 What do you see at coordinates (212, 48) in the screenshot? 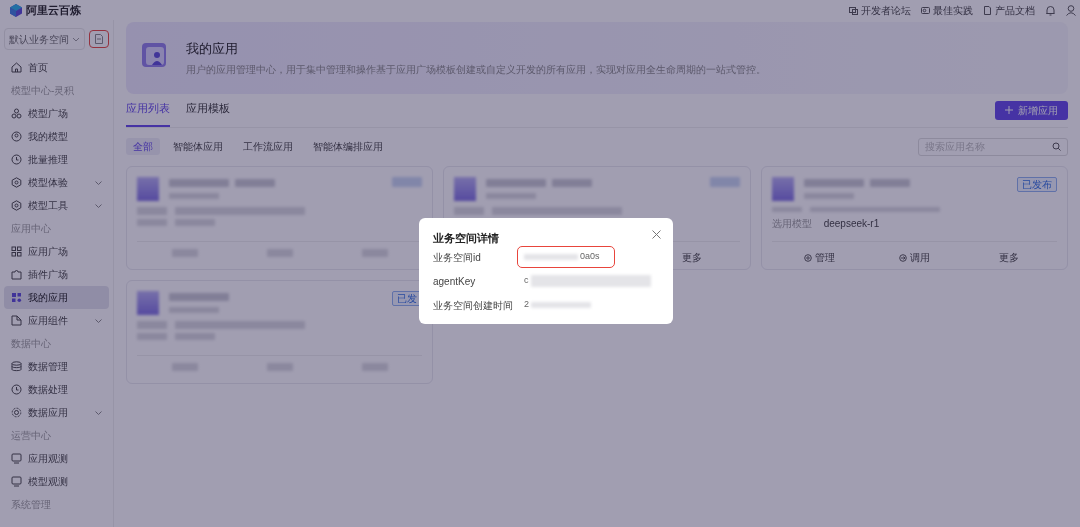
I see `page-title: 我的应用` at bounding box center [212, 48].